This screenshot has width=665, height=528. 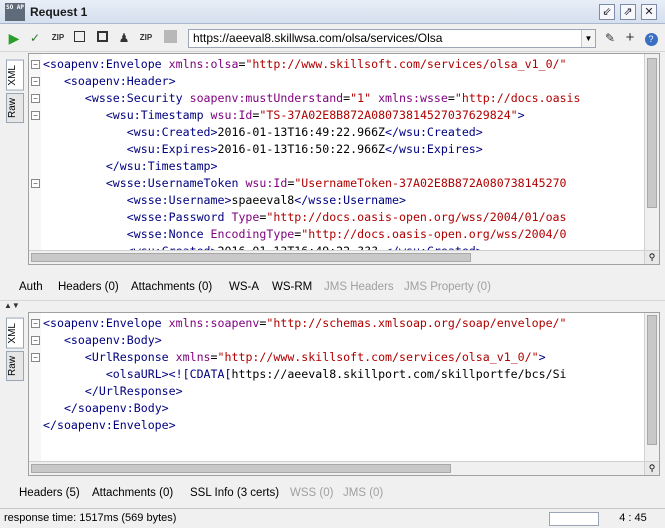 I want to click on request-horizontal-scrollbar, so click(x=336, y=257).